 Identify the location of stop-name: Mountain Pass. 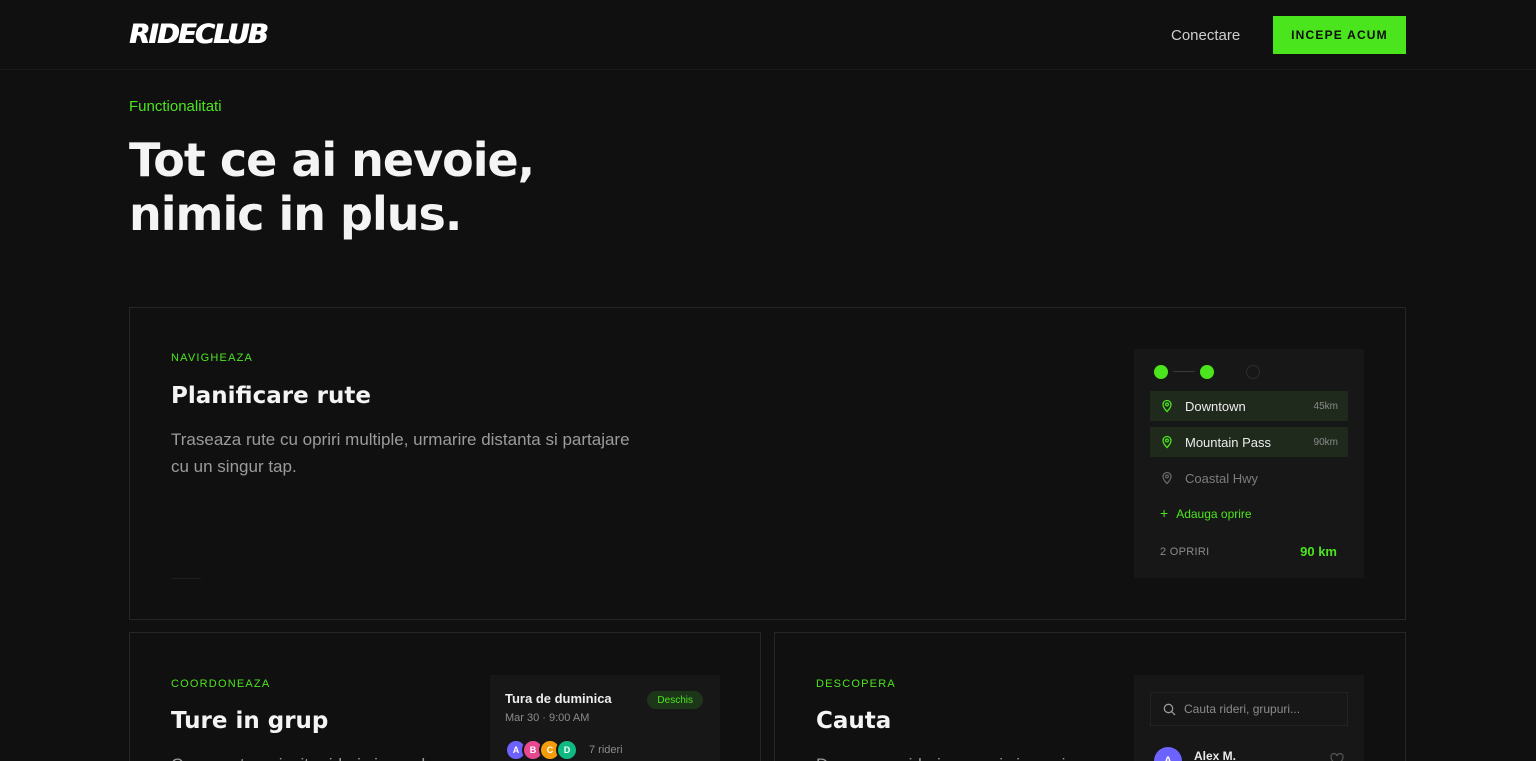
(1228, 442).